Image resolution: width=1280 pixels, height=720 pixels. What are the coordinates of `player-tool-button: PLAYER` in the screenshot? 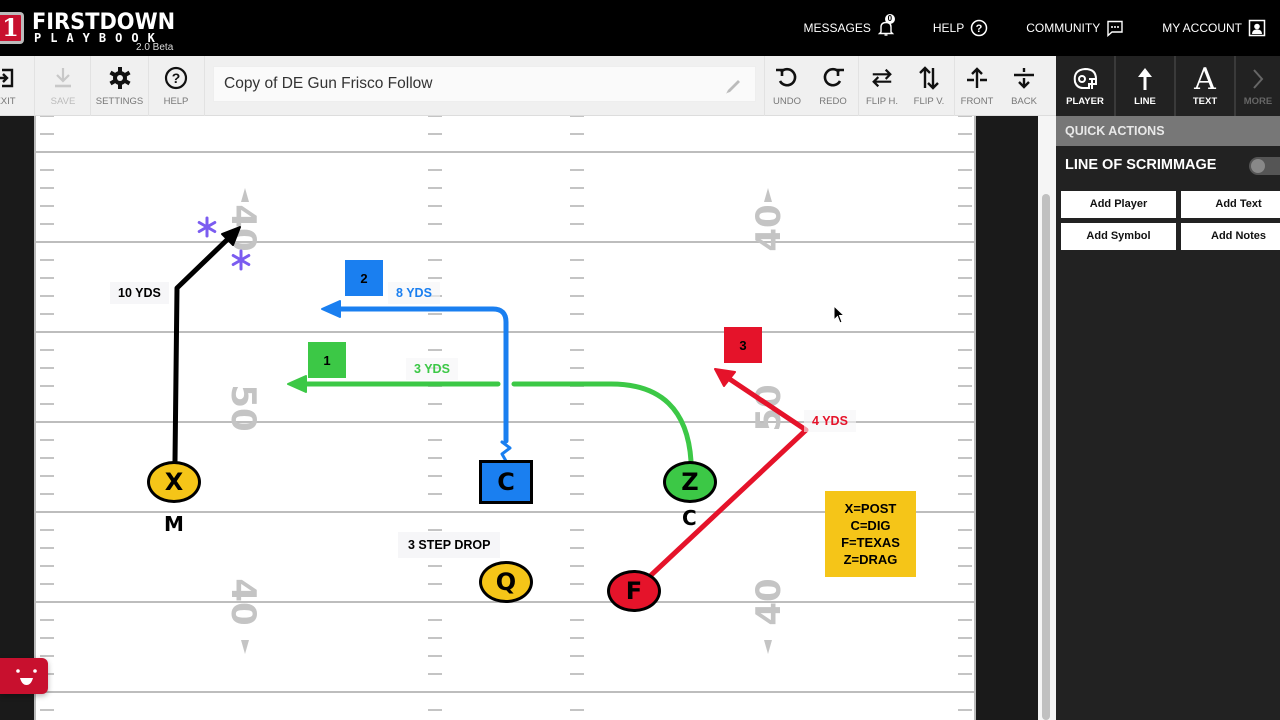 It's located at (1086, 86).